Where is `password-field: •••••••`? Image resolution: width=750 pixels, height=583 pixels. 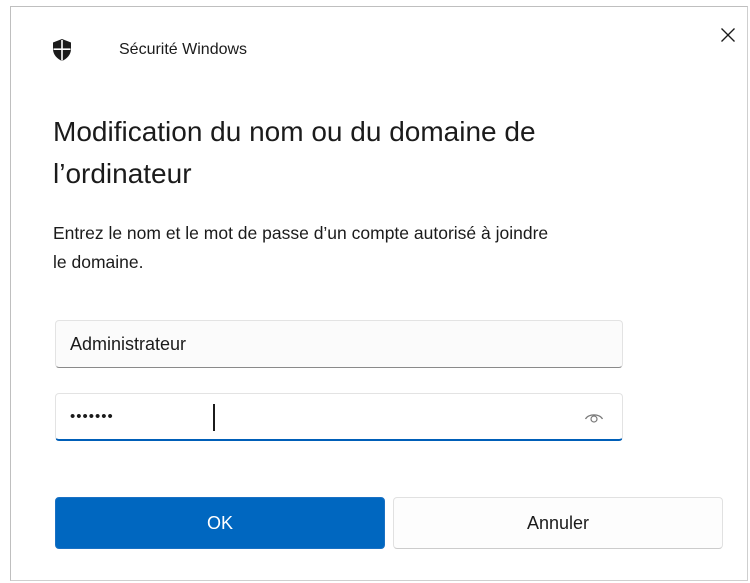
password-field: ••••••• is located at coordinates (339, 417).